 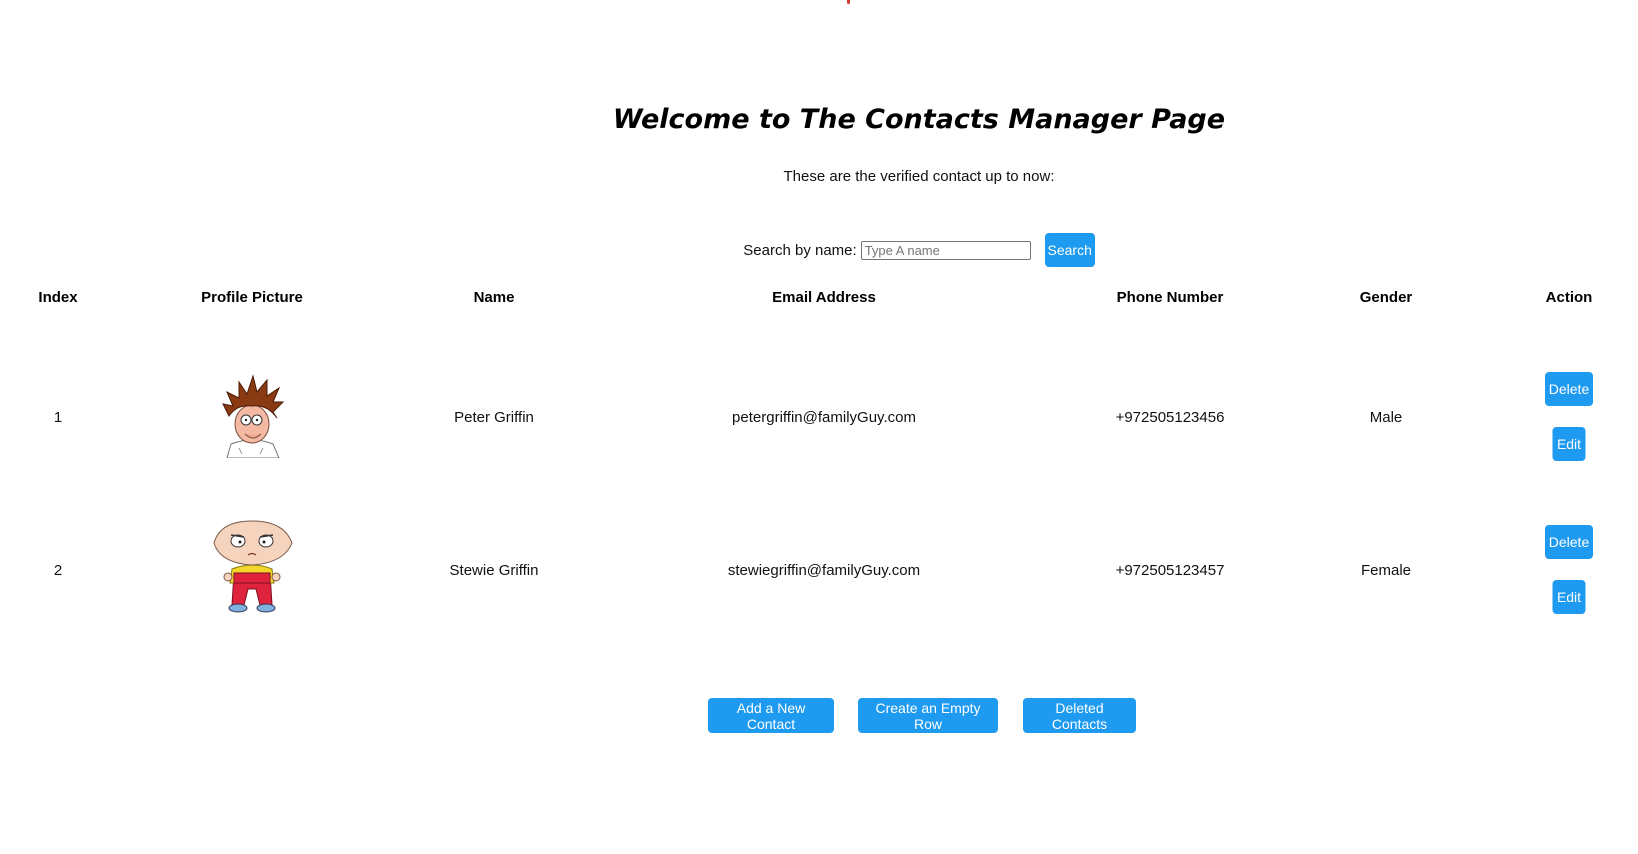 What do you see at coordinates (800, 250) in the screenshot?
I see `search-label: Search by name:` at bounding box center [800, 250].